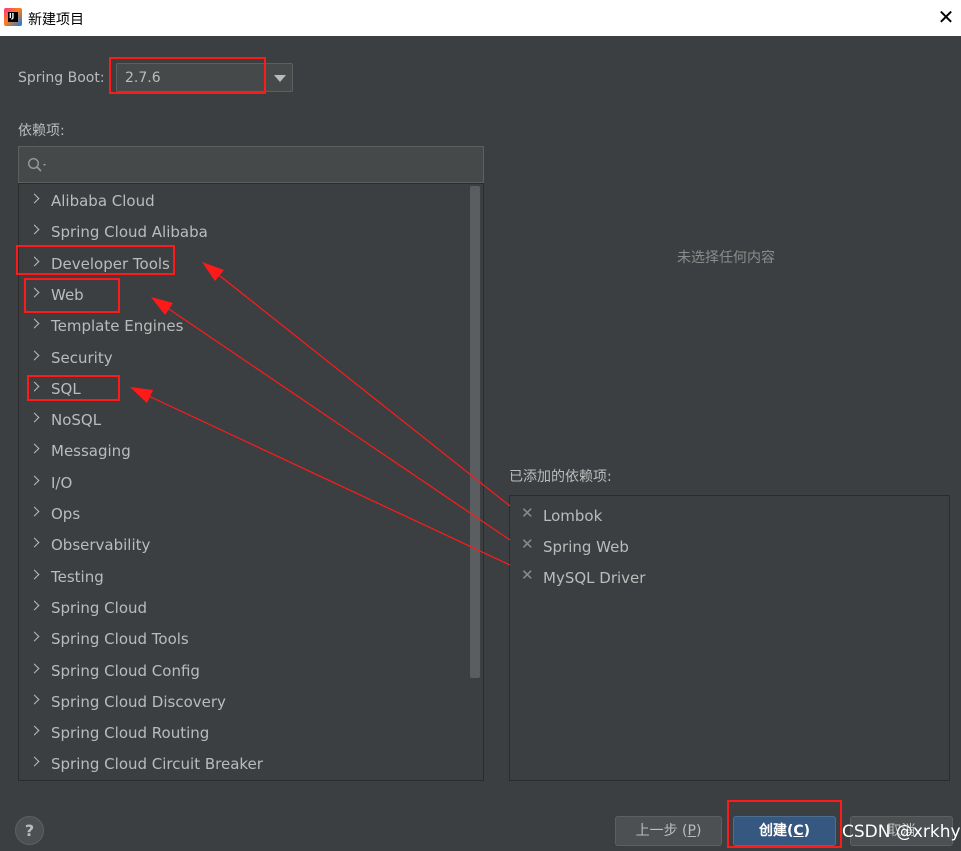  What do you see at coordinates (244, 701) in the screenshot?
I see `tree-category-item: Spring Cloud Discovery` at bounding box center [244, 701].